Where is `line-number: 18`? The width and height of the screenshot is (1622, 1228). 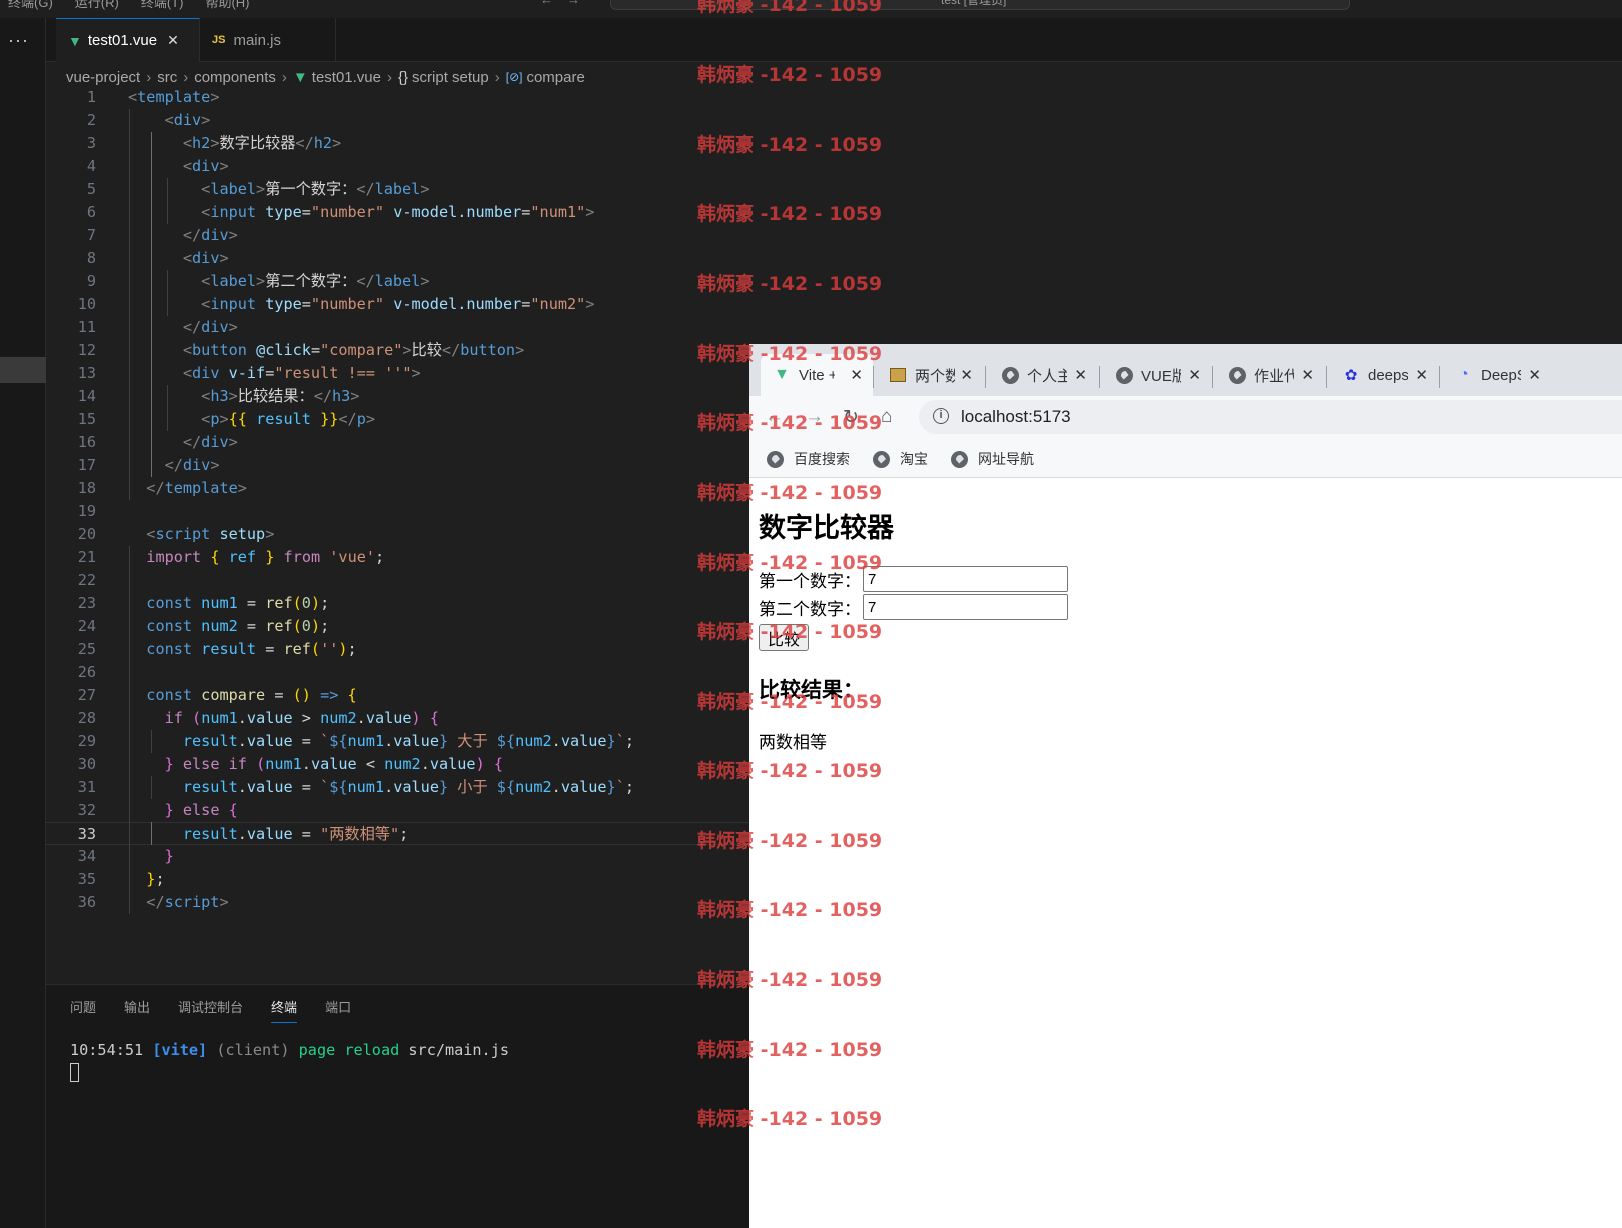 line-number: 18 is located at coordinates (71, 488).